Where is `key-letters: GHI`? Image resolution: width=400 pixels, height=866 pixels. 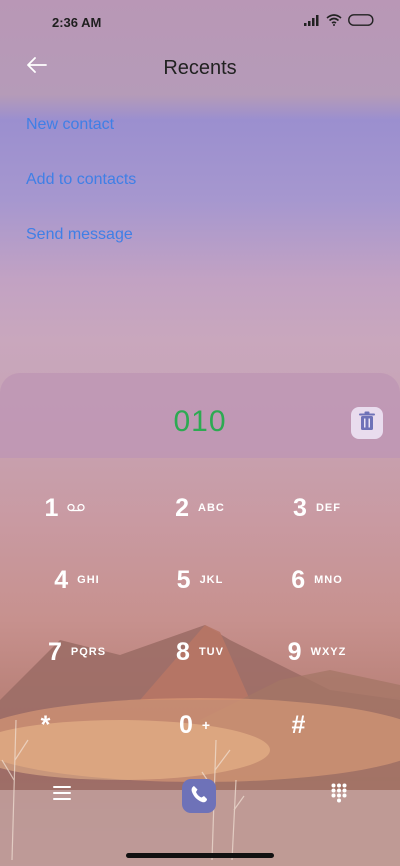
key-letters: GHI is located at coordinates (88, 580).